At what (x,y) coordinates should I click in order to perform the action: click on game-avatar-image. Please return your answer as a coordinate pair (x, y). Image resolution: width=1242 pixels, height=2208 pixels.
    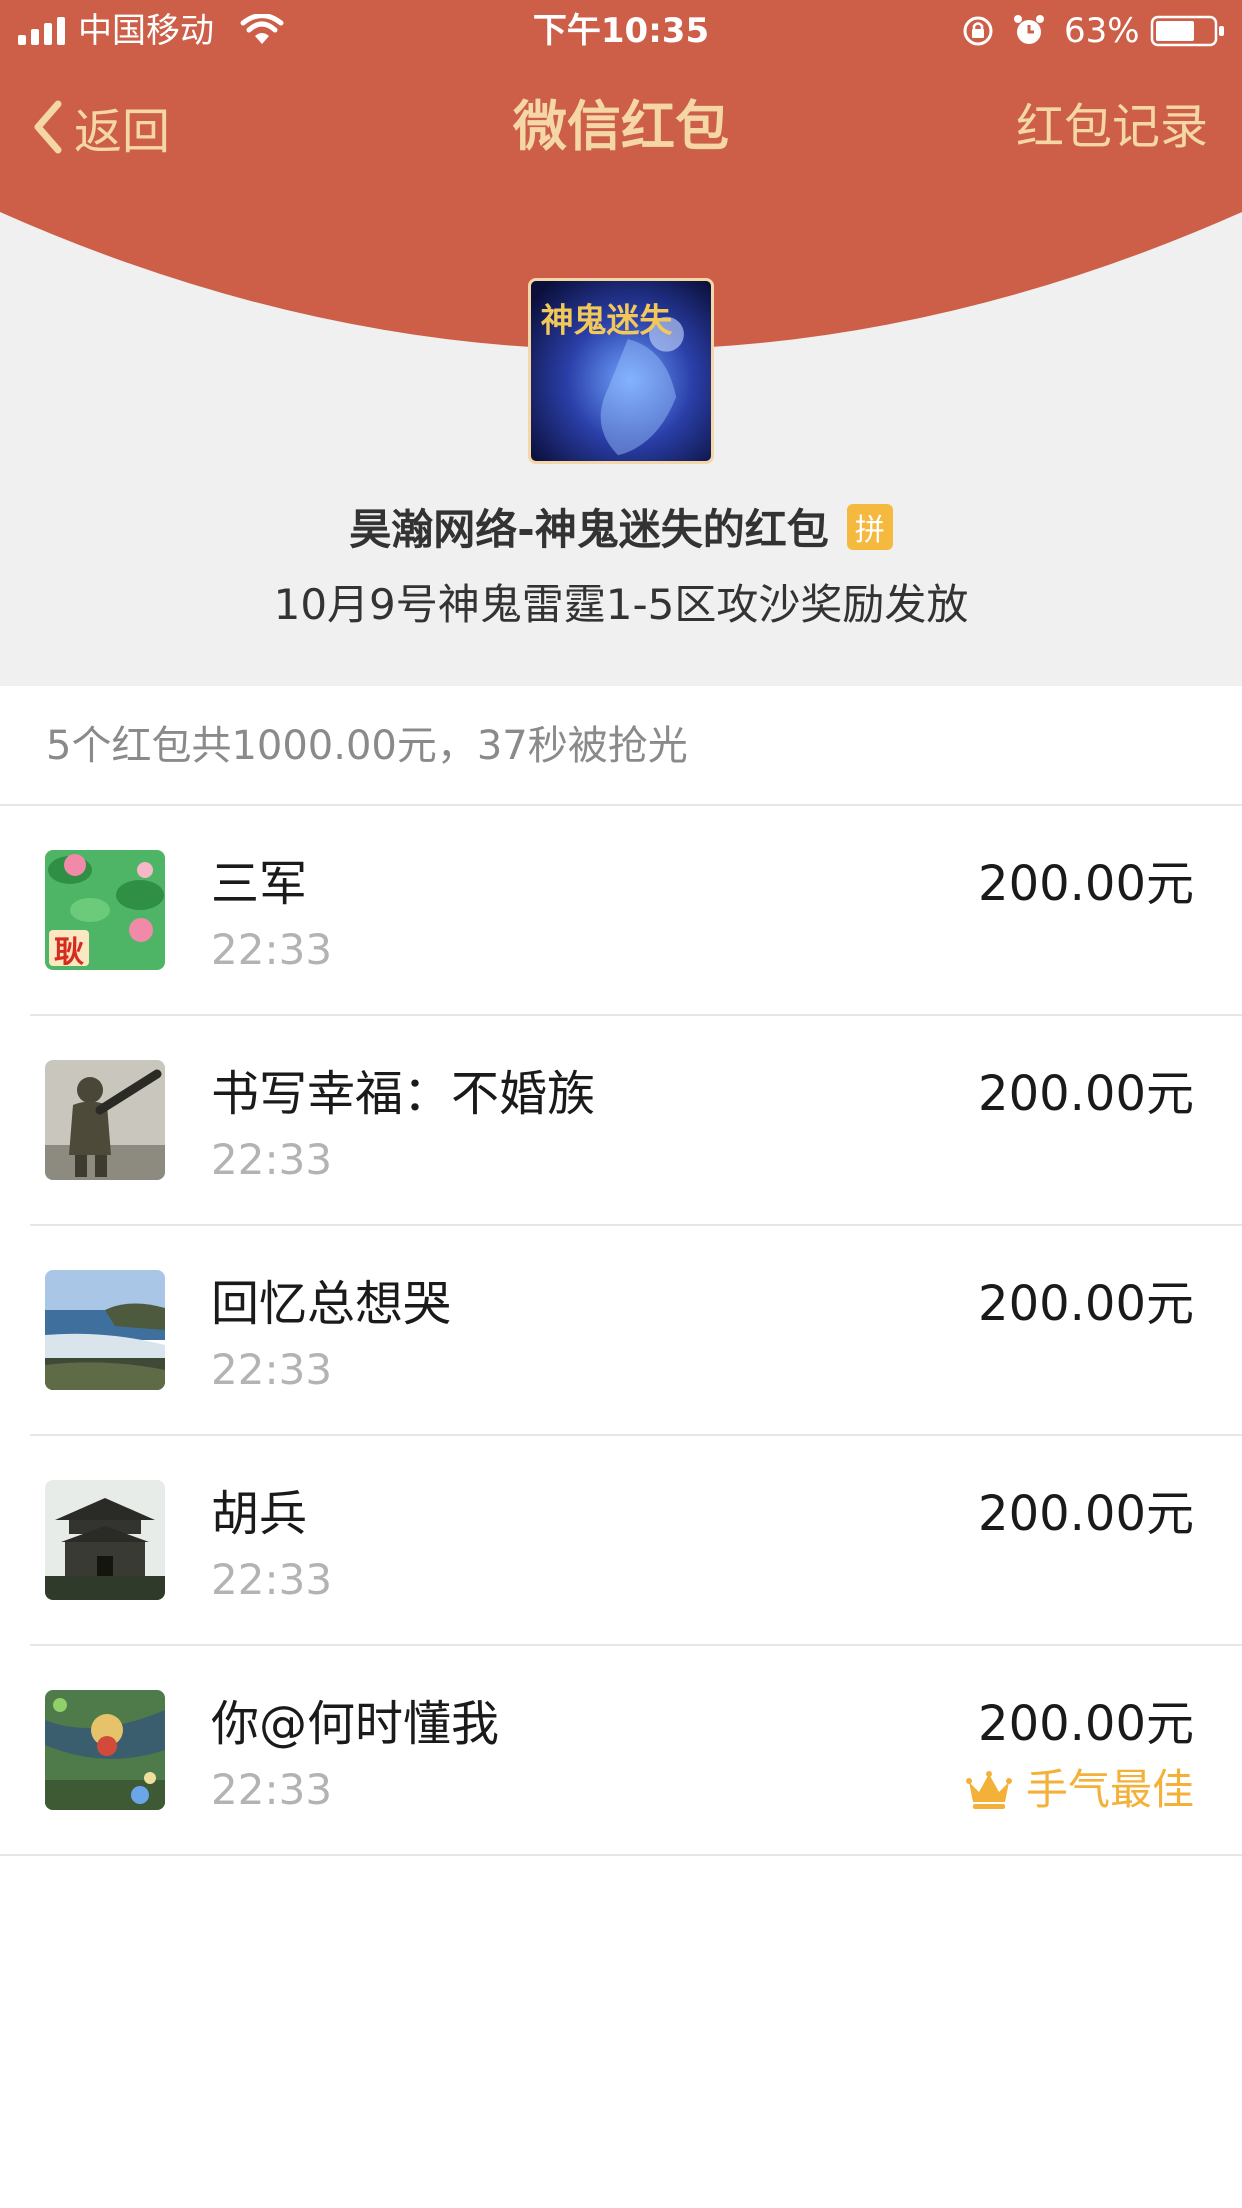
    Looking at the image, I should click on (105, 1750).